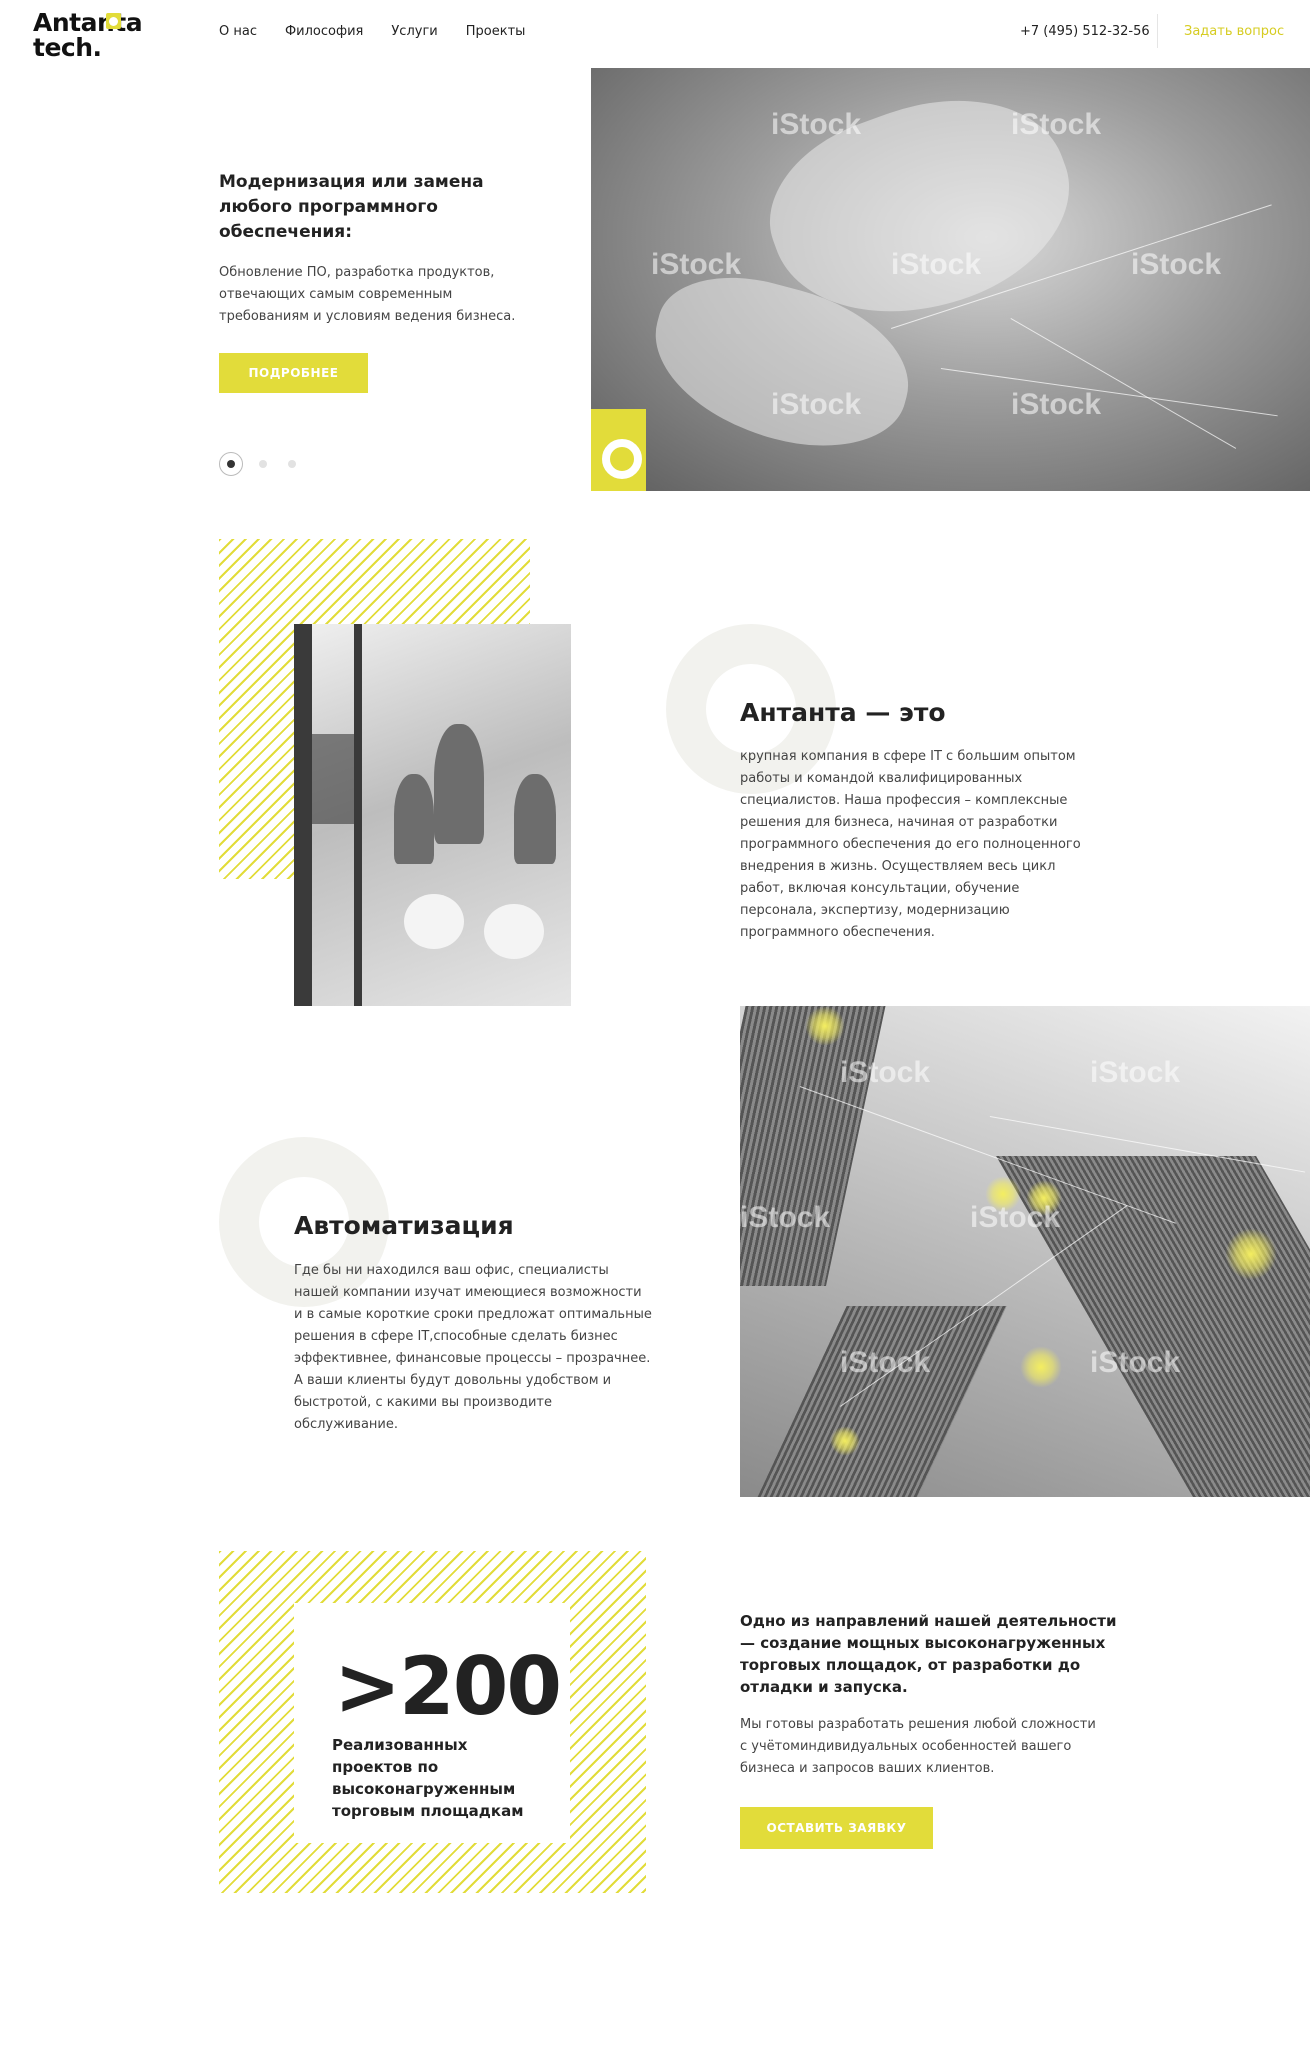  I want to click on office-image, so click(432, 815).